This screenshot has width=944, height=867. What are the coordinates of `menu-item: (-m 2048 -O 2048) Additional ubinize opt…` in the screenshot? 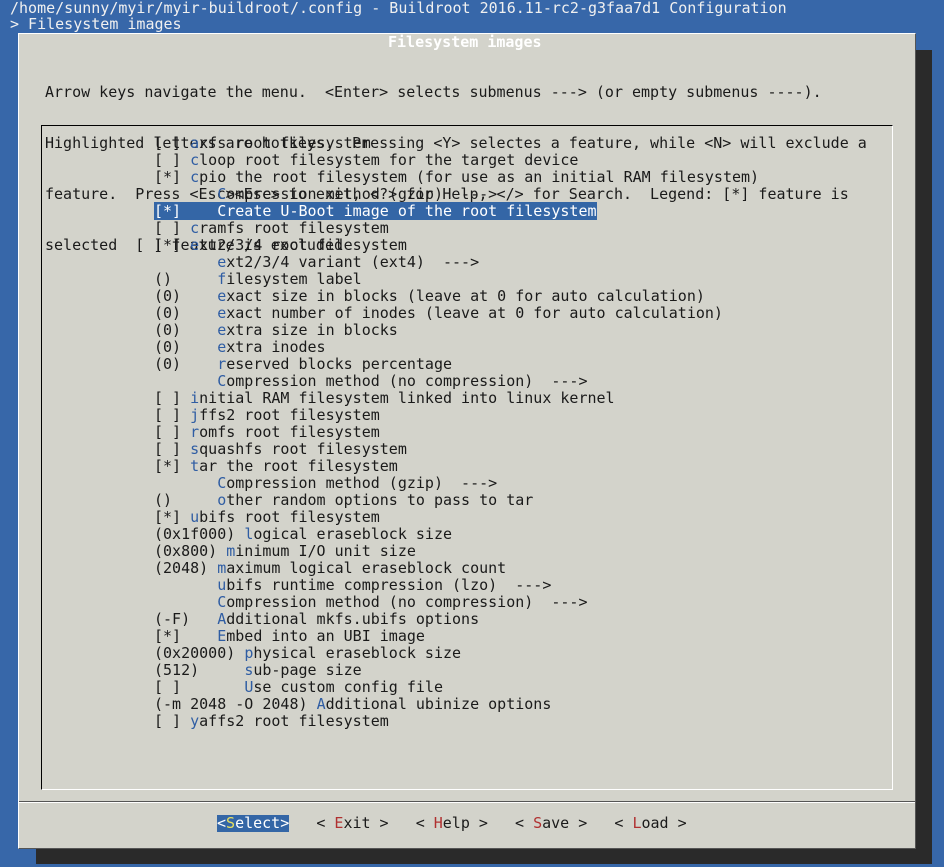 It's located at (456, 704).